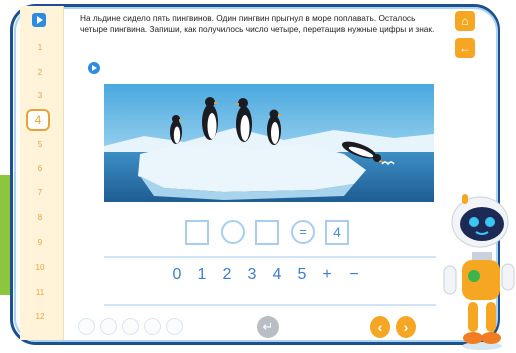 The height and width of the screenshot is (353, 516). I want to click on page-number-8: 8, so click(40, 221).